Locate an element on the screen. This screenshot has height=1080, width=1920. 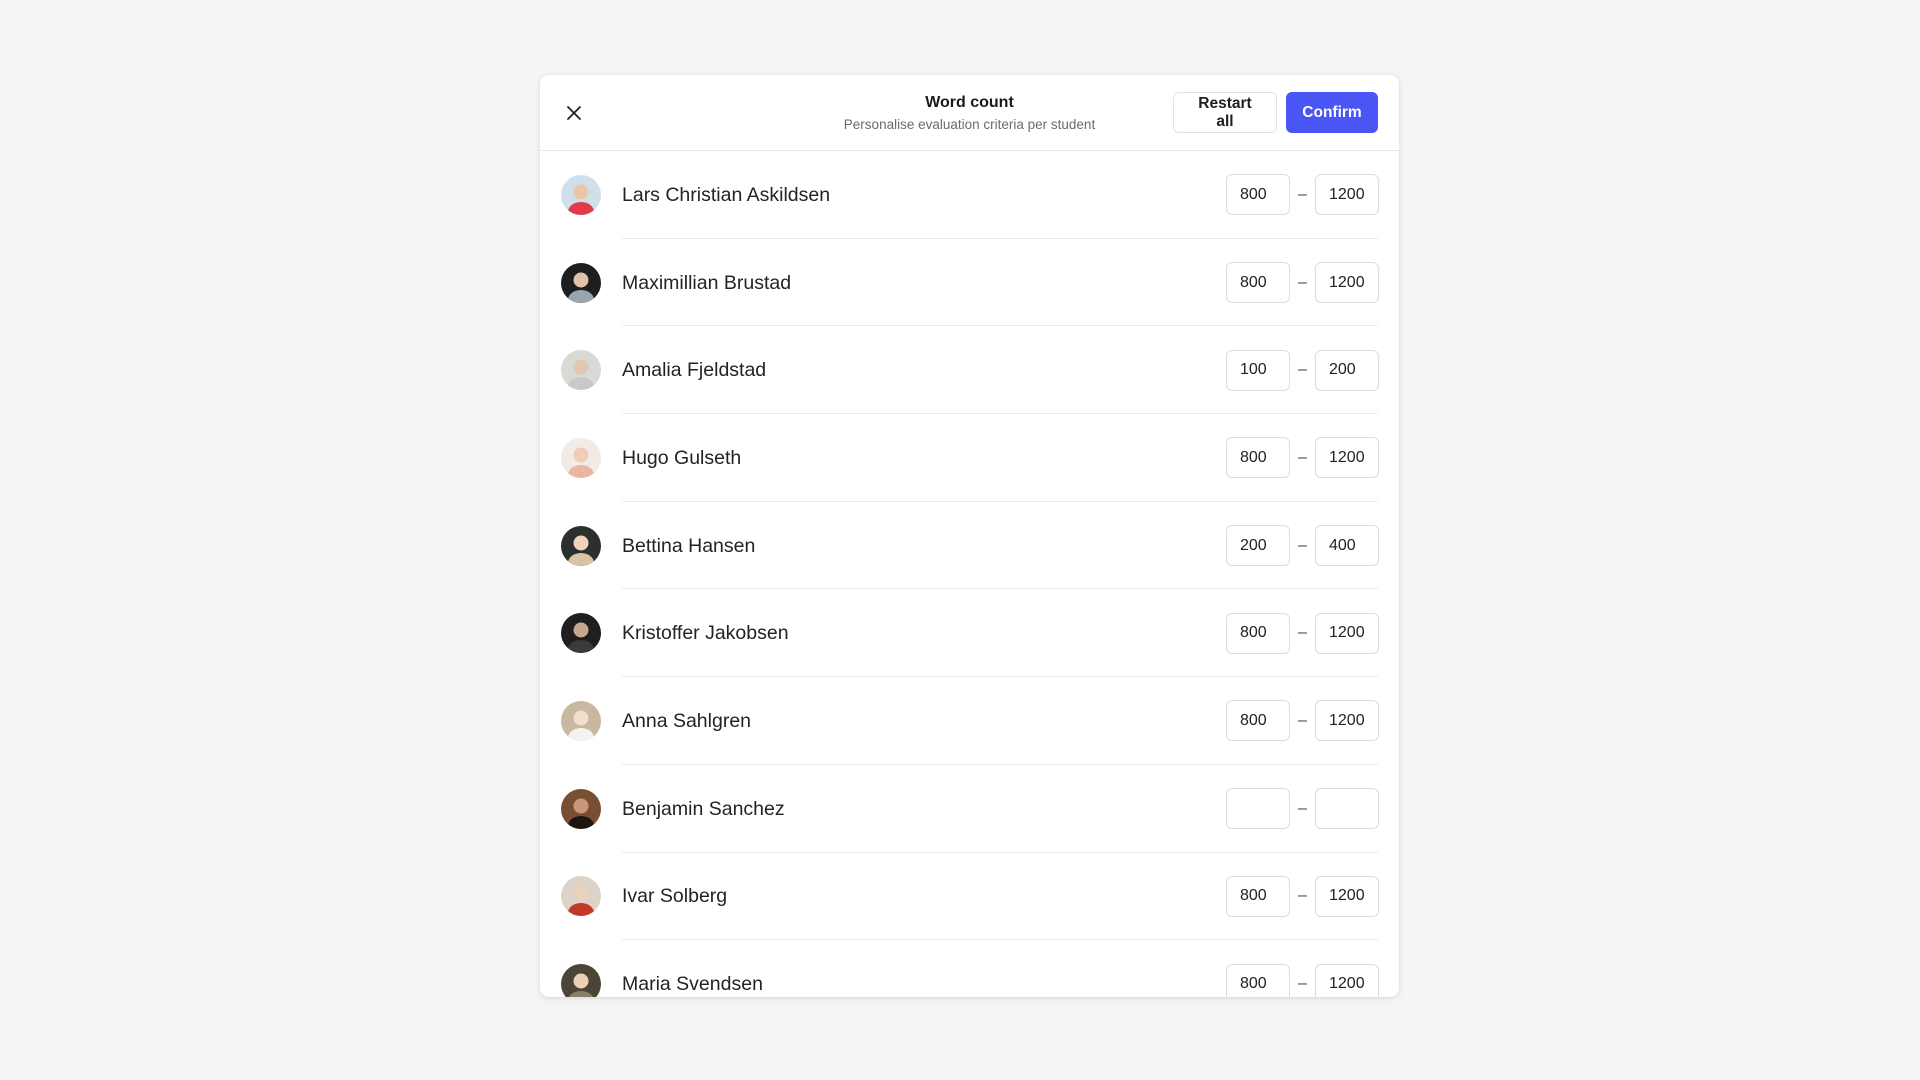
student-row: Anna Sahlgren – is located at coordinates (969, 721).